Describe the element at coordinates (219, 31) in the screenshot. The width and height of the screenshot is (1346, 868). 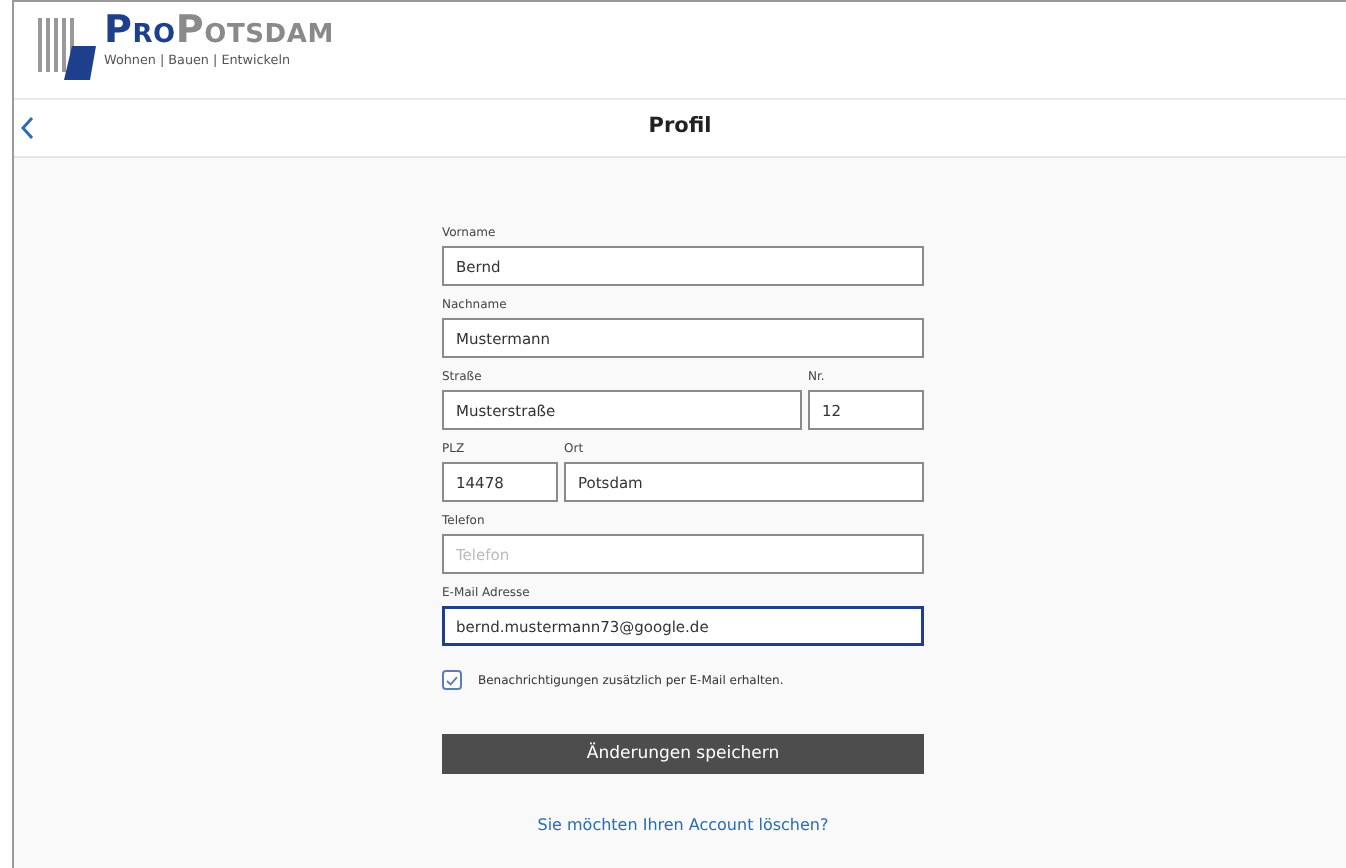
I see `brand-name: ProPotsdam` at that location.